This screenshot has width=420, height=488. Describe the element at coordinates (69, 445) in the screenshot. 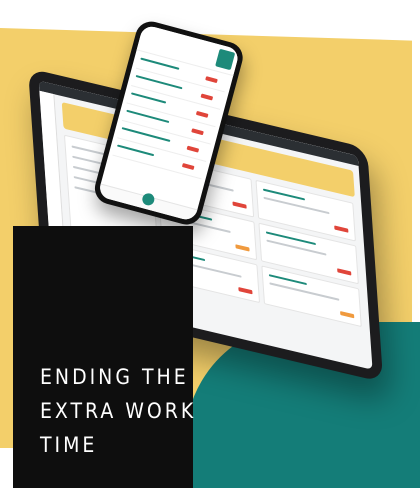

I see `headline-line-3: TIME` at that location.